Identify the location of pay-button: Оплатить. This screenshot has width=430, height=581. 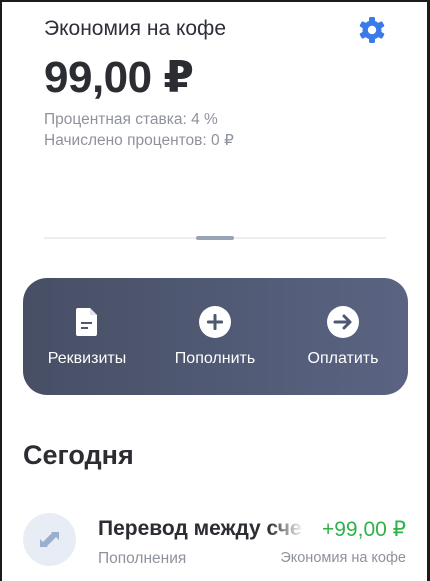
(343, 336).